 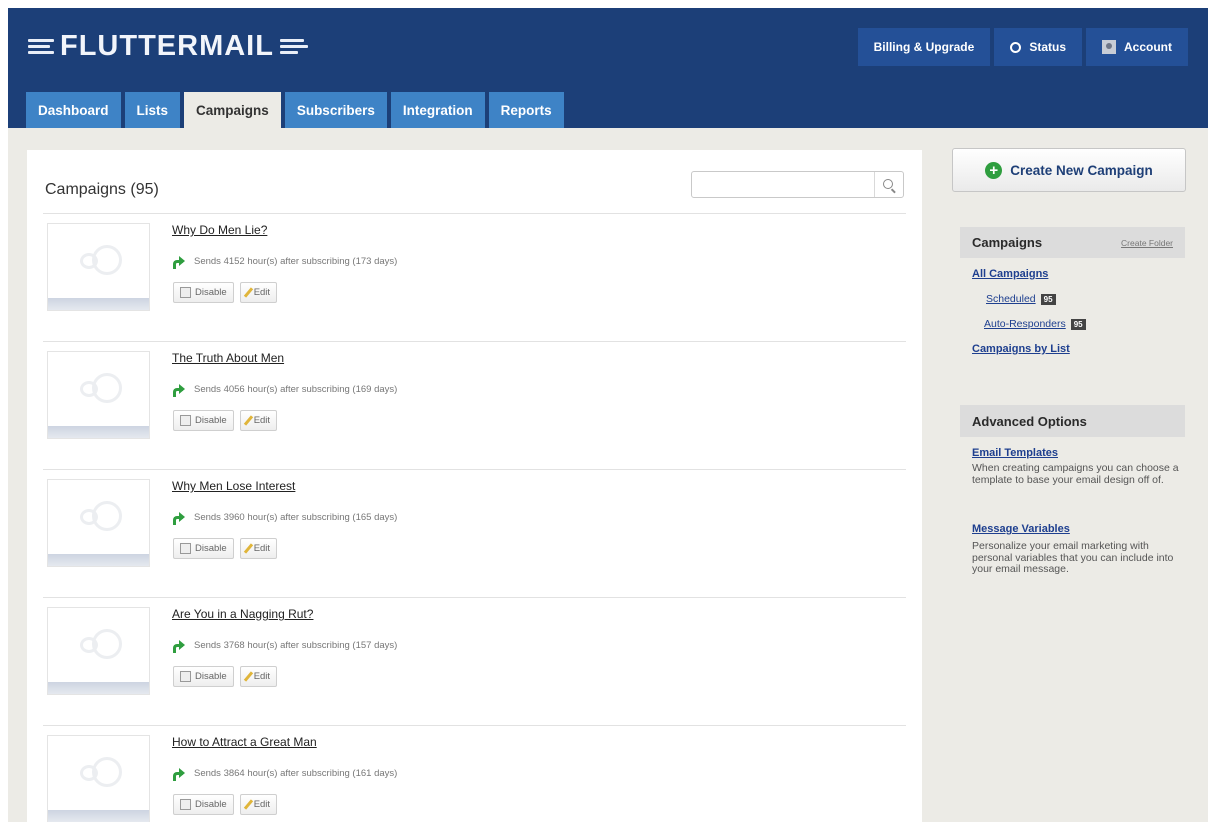 What do you see at coordinates (1015, 453) in the screenshot?
I see `email-templates-link: Email Templates` at bounding box center [1015, 453].